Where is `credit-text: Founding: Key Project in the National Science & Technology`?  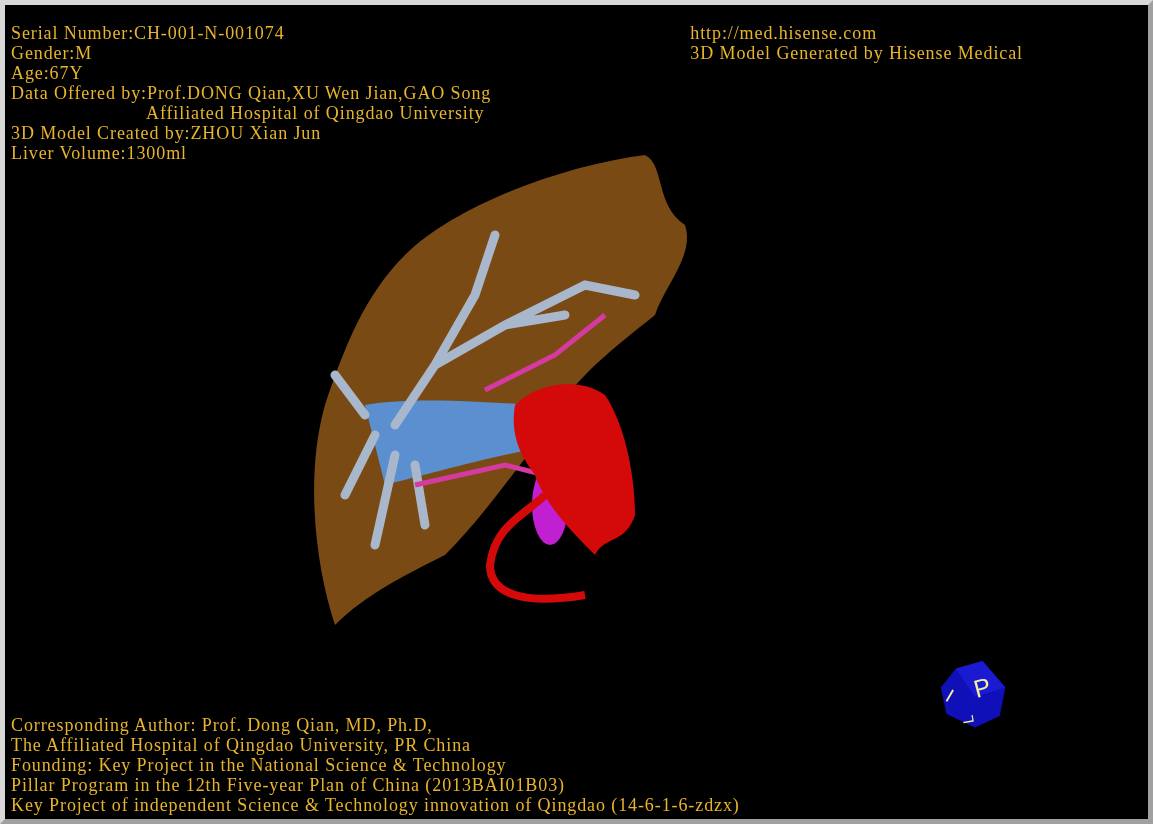
credit-text: Founding: Key Project in the National Science & Technology is located at coordinates (259, 765).